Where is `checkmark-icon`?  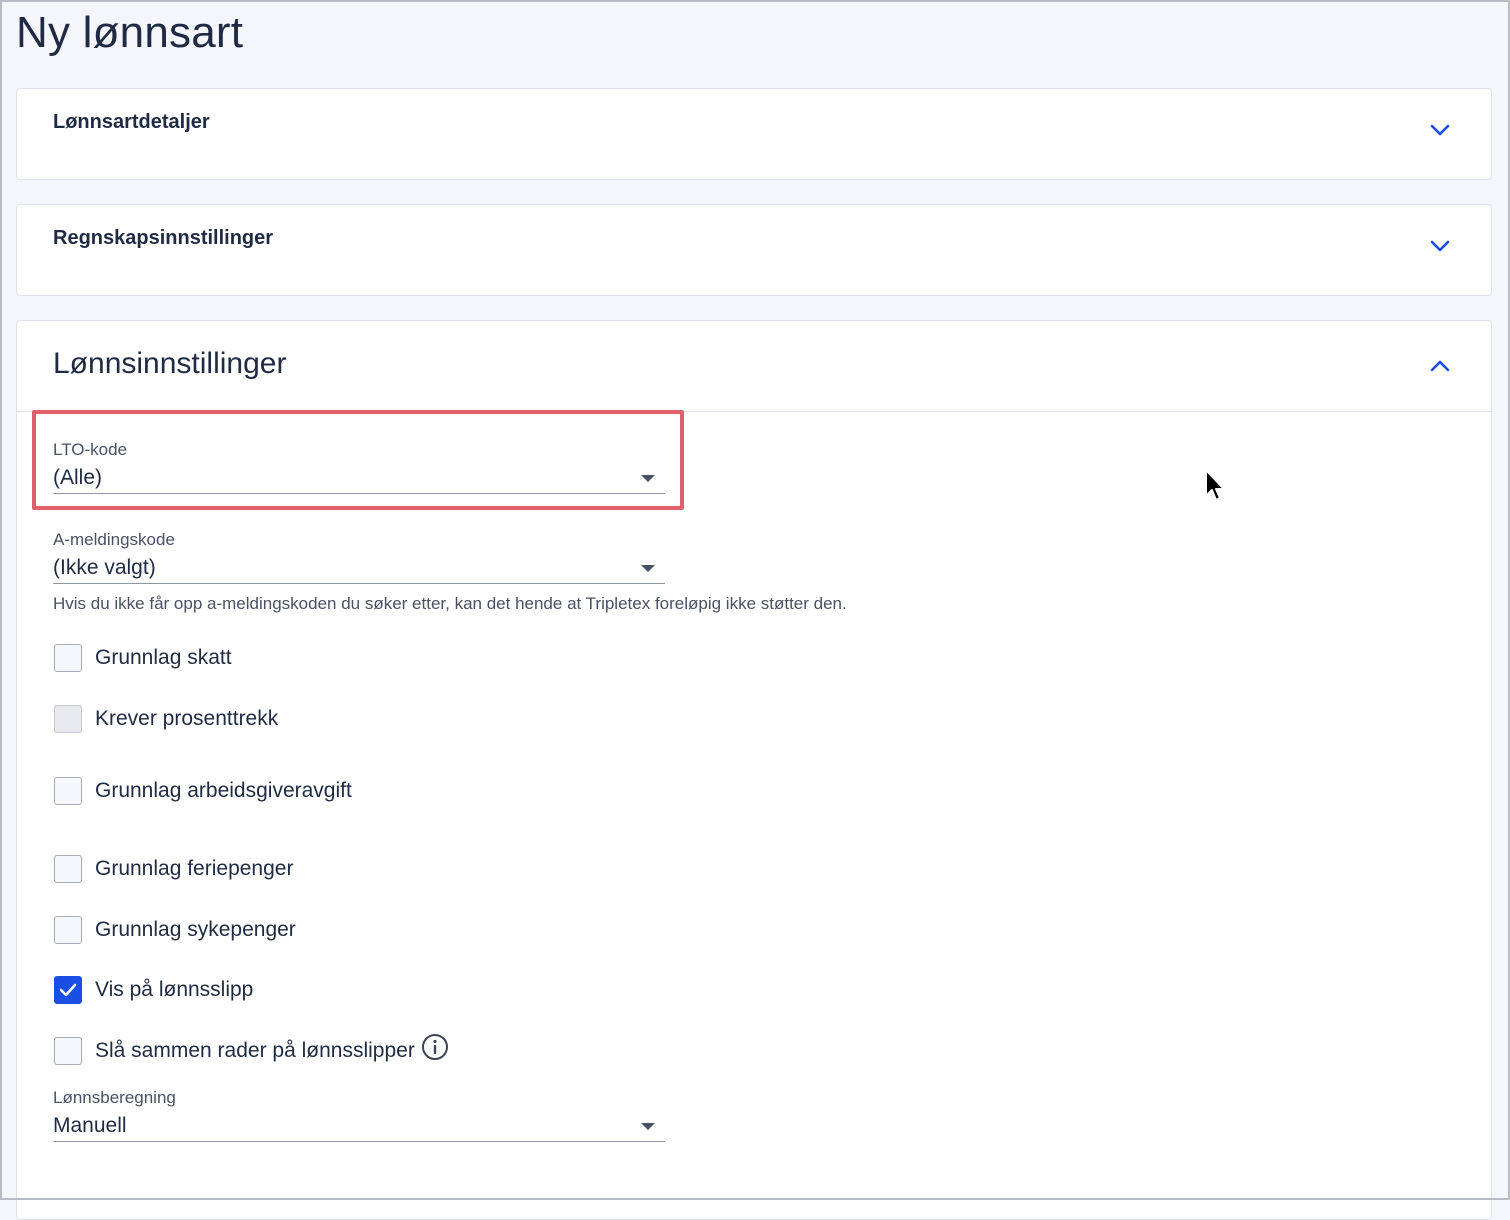 checkmark-icon is located at coordinates (68, 990).